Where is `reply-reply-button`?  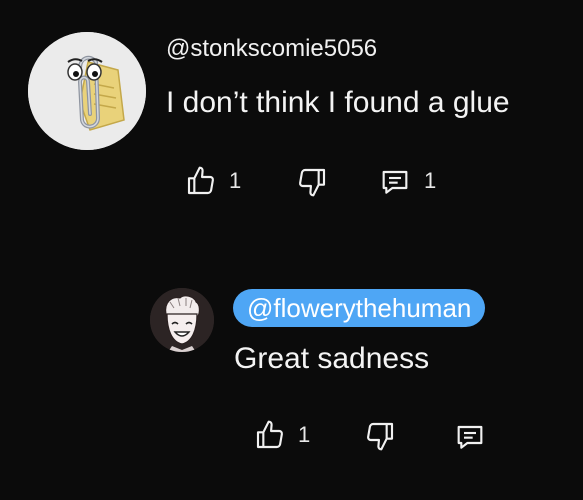 reply-reply-button is located at coordinates (470, 437).